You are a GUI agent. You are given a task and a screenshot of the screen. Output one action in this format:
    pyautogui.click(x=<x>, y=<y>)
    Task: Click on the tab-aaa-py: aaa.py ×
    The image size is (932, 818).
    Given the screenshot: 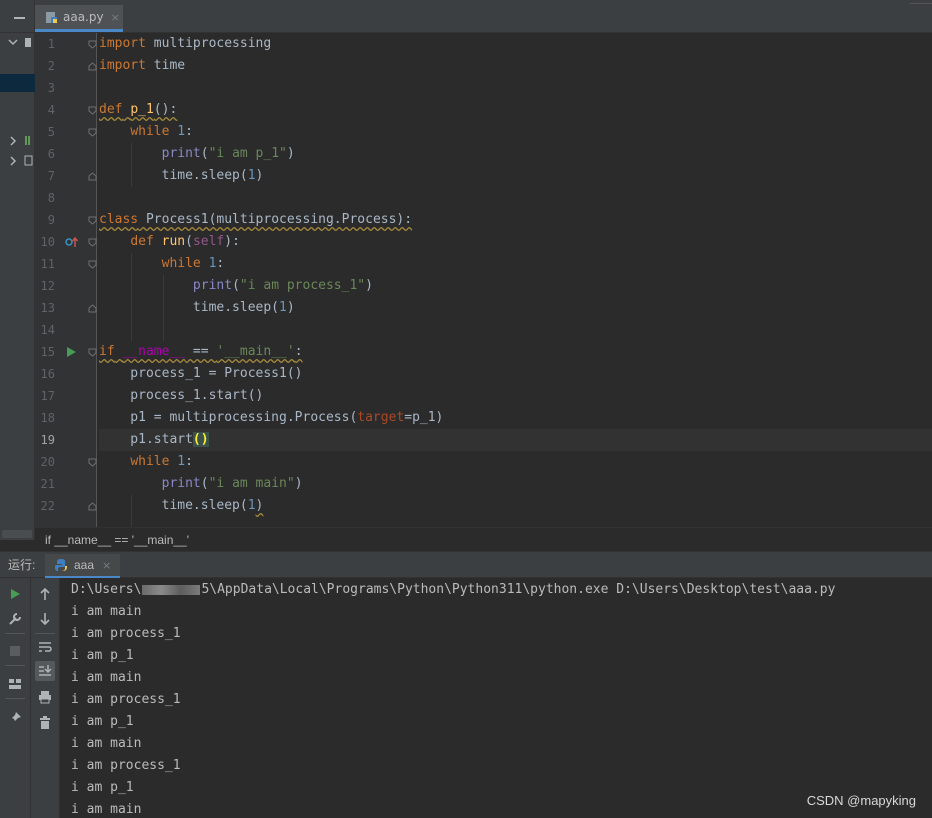 What is the action you would take?
    pyautogui.click(x=79, y=18)
    